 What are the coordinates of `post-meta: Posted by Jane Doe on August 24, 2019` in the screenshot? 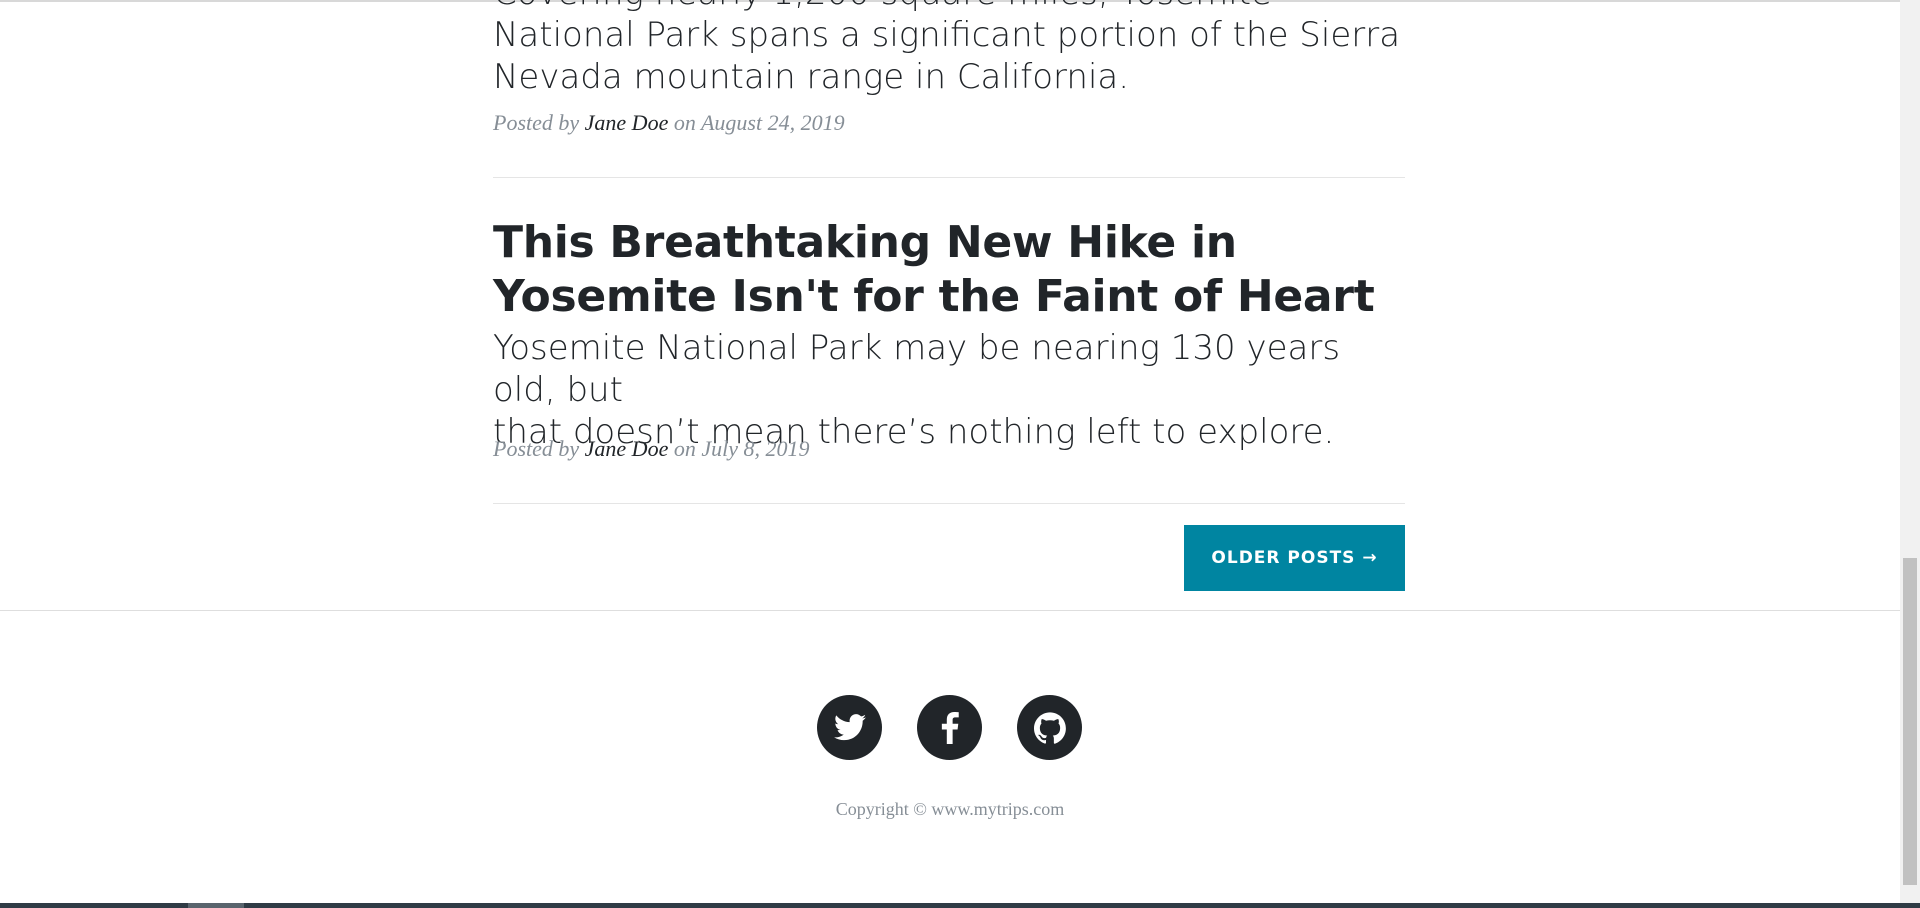 It's located at (949, 123).